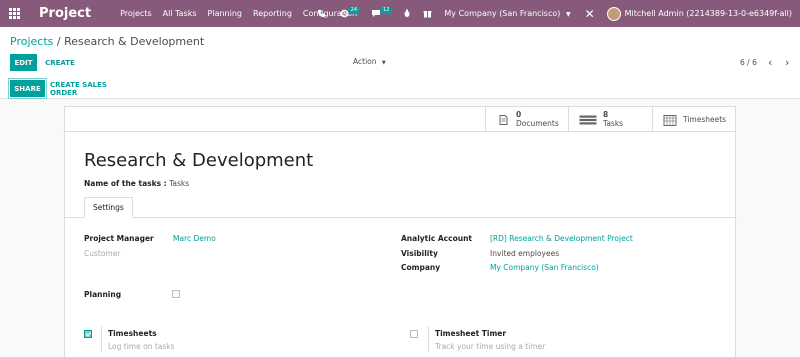 This screenshot has width=800, height=357. Describe the element at coordinates (490, 346) in the screenshot. I see `timesheet-timer-help: Track your time using a timer` at that location.